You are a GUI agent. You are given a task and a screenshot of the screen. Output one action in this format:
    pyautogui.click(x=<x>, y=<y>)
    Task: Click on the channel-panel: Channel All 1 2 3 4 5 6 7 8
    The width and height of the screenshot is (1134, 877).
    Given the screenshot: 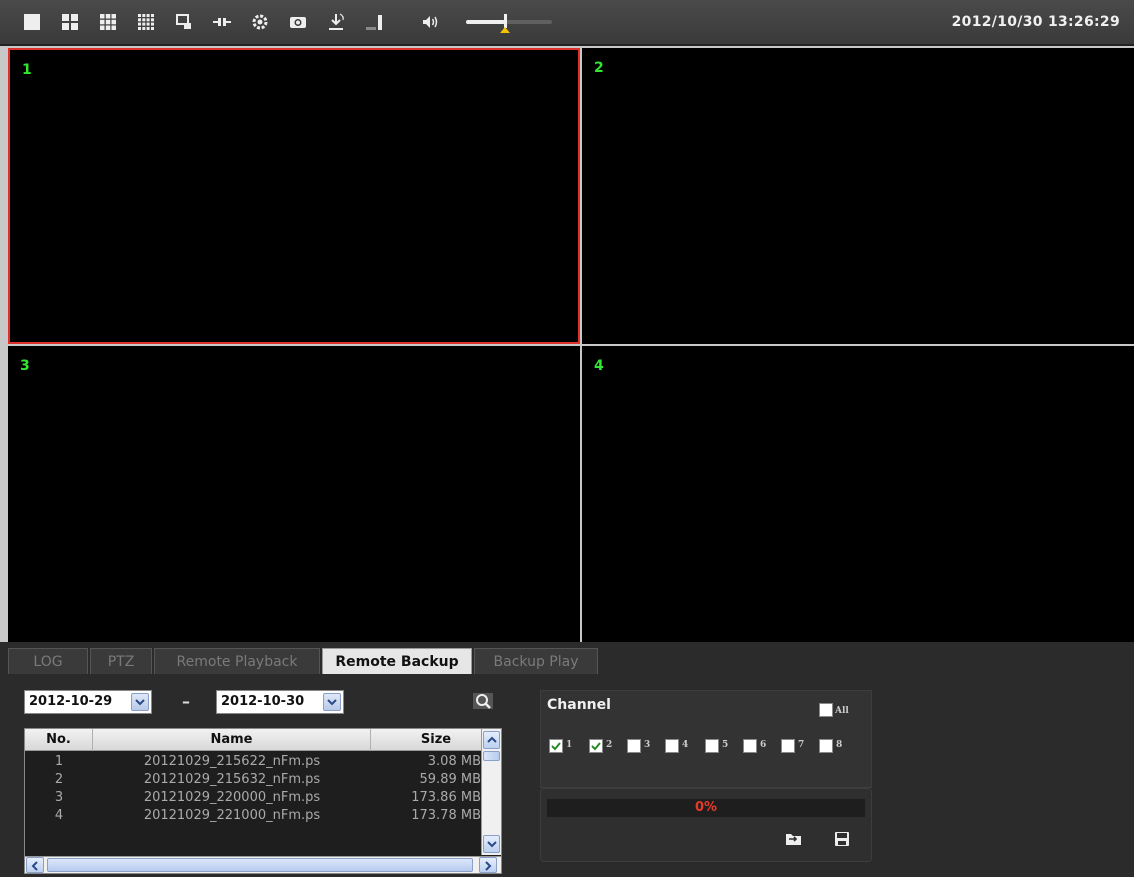 What is the action you would take?
    pyautogui.click(x=706, y=739)
    